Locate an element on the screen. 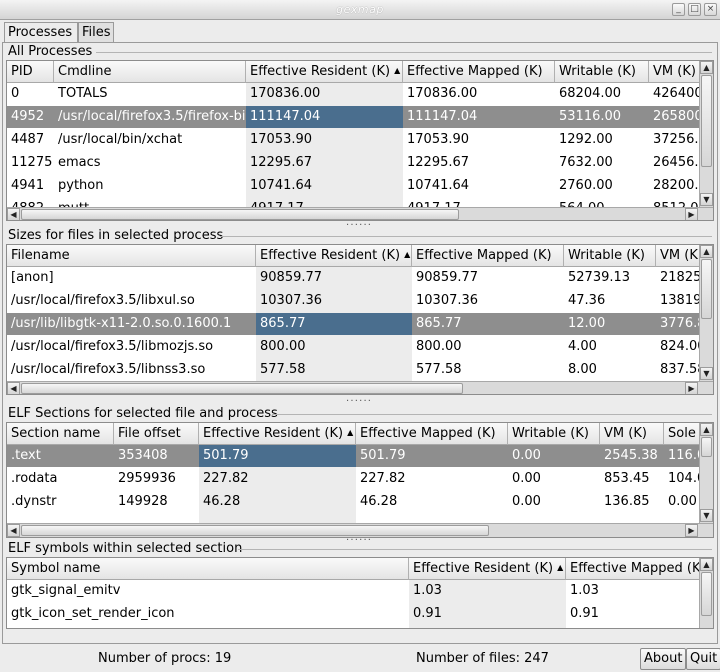  window-titlebar: gexmap _ □ × is located at coordinates (360, 10).